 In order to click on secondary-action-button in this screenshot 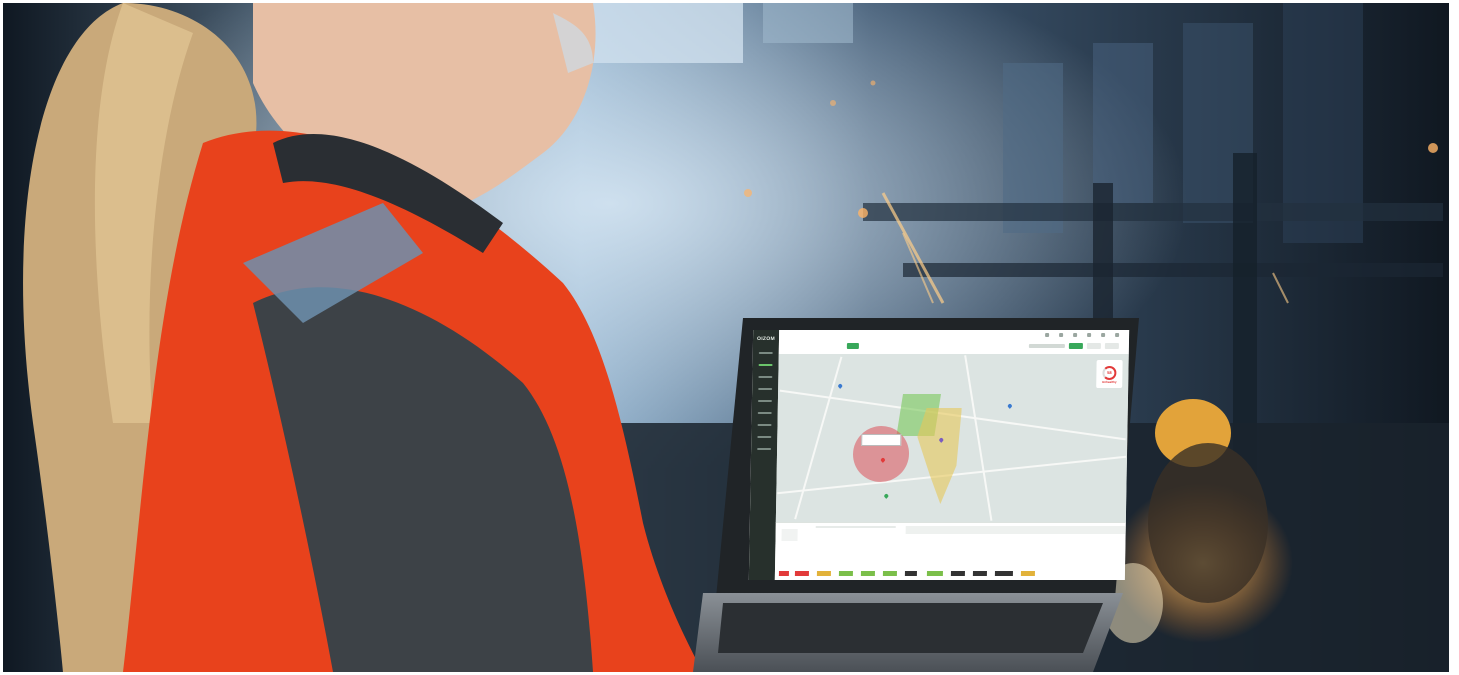, I will do `click(1093, 346)`.